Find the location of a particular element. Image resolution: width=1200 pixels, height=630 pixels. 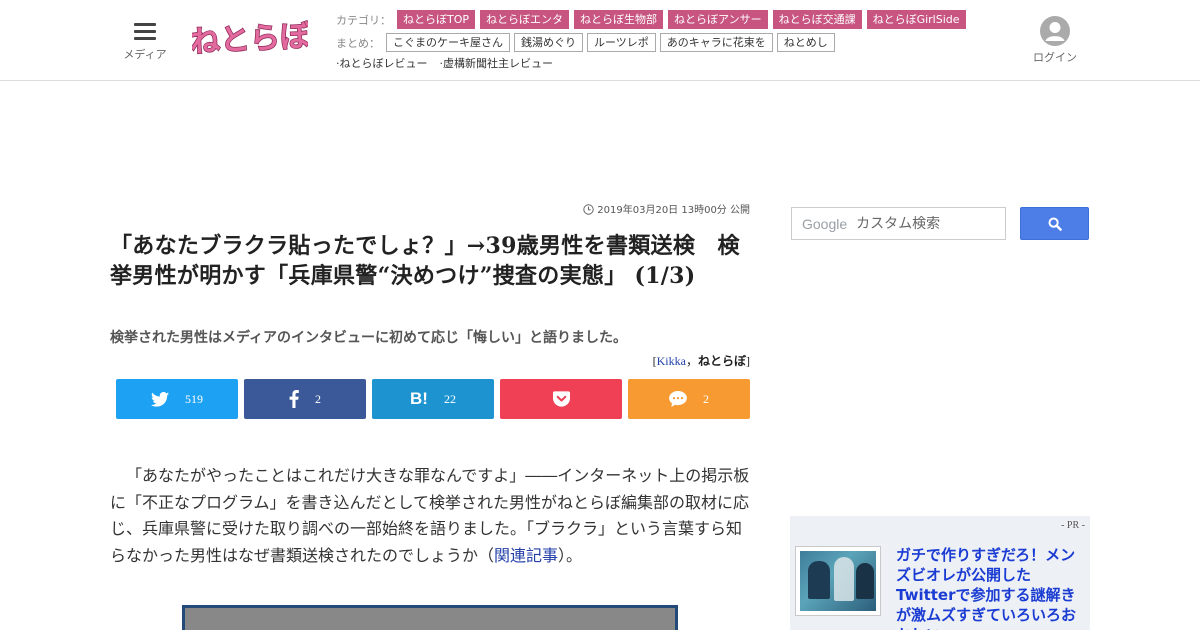

site-logo: ねとらぼ is located at coordinates (250, 40).